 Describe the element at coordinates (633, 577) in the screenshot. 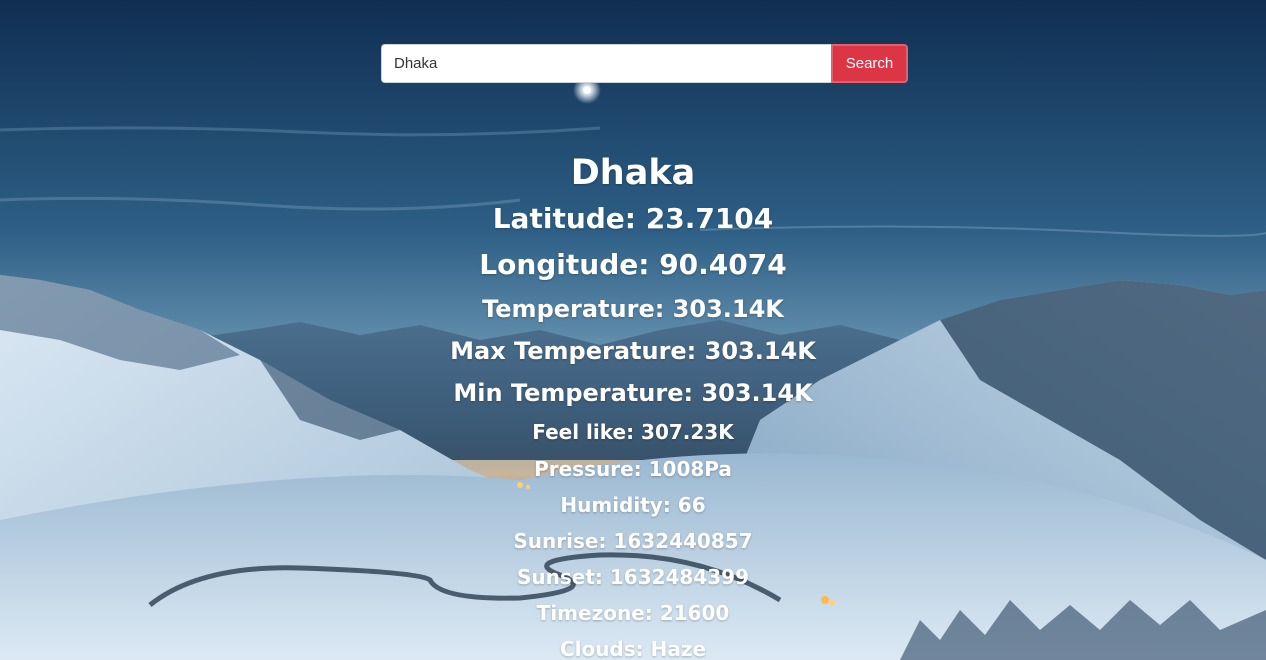

I see `sunset-text: Sunset: 1632484399` at that location.